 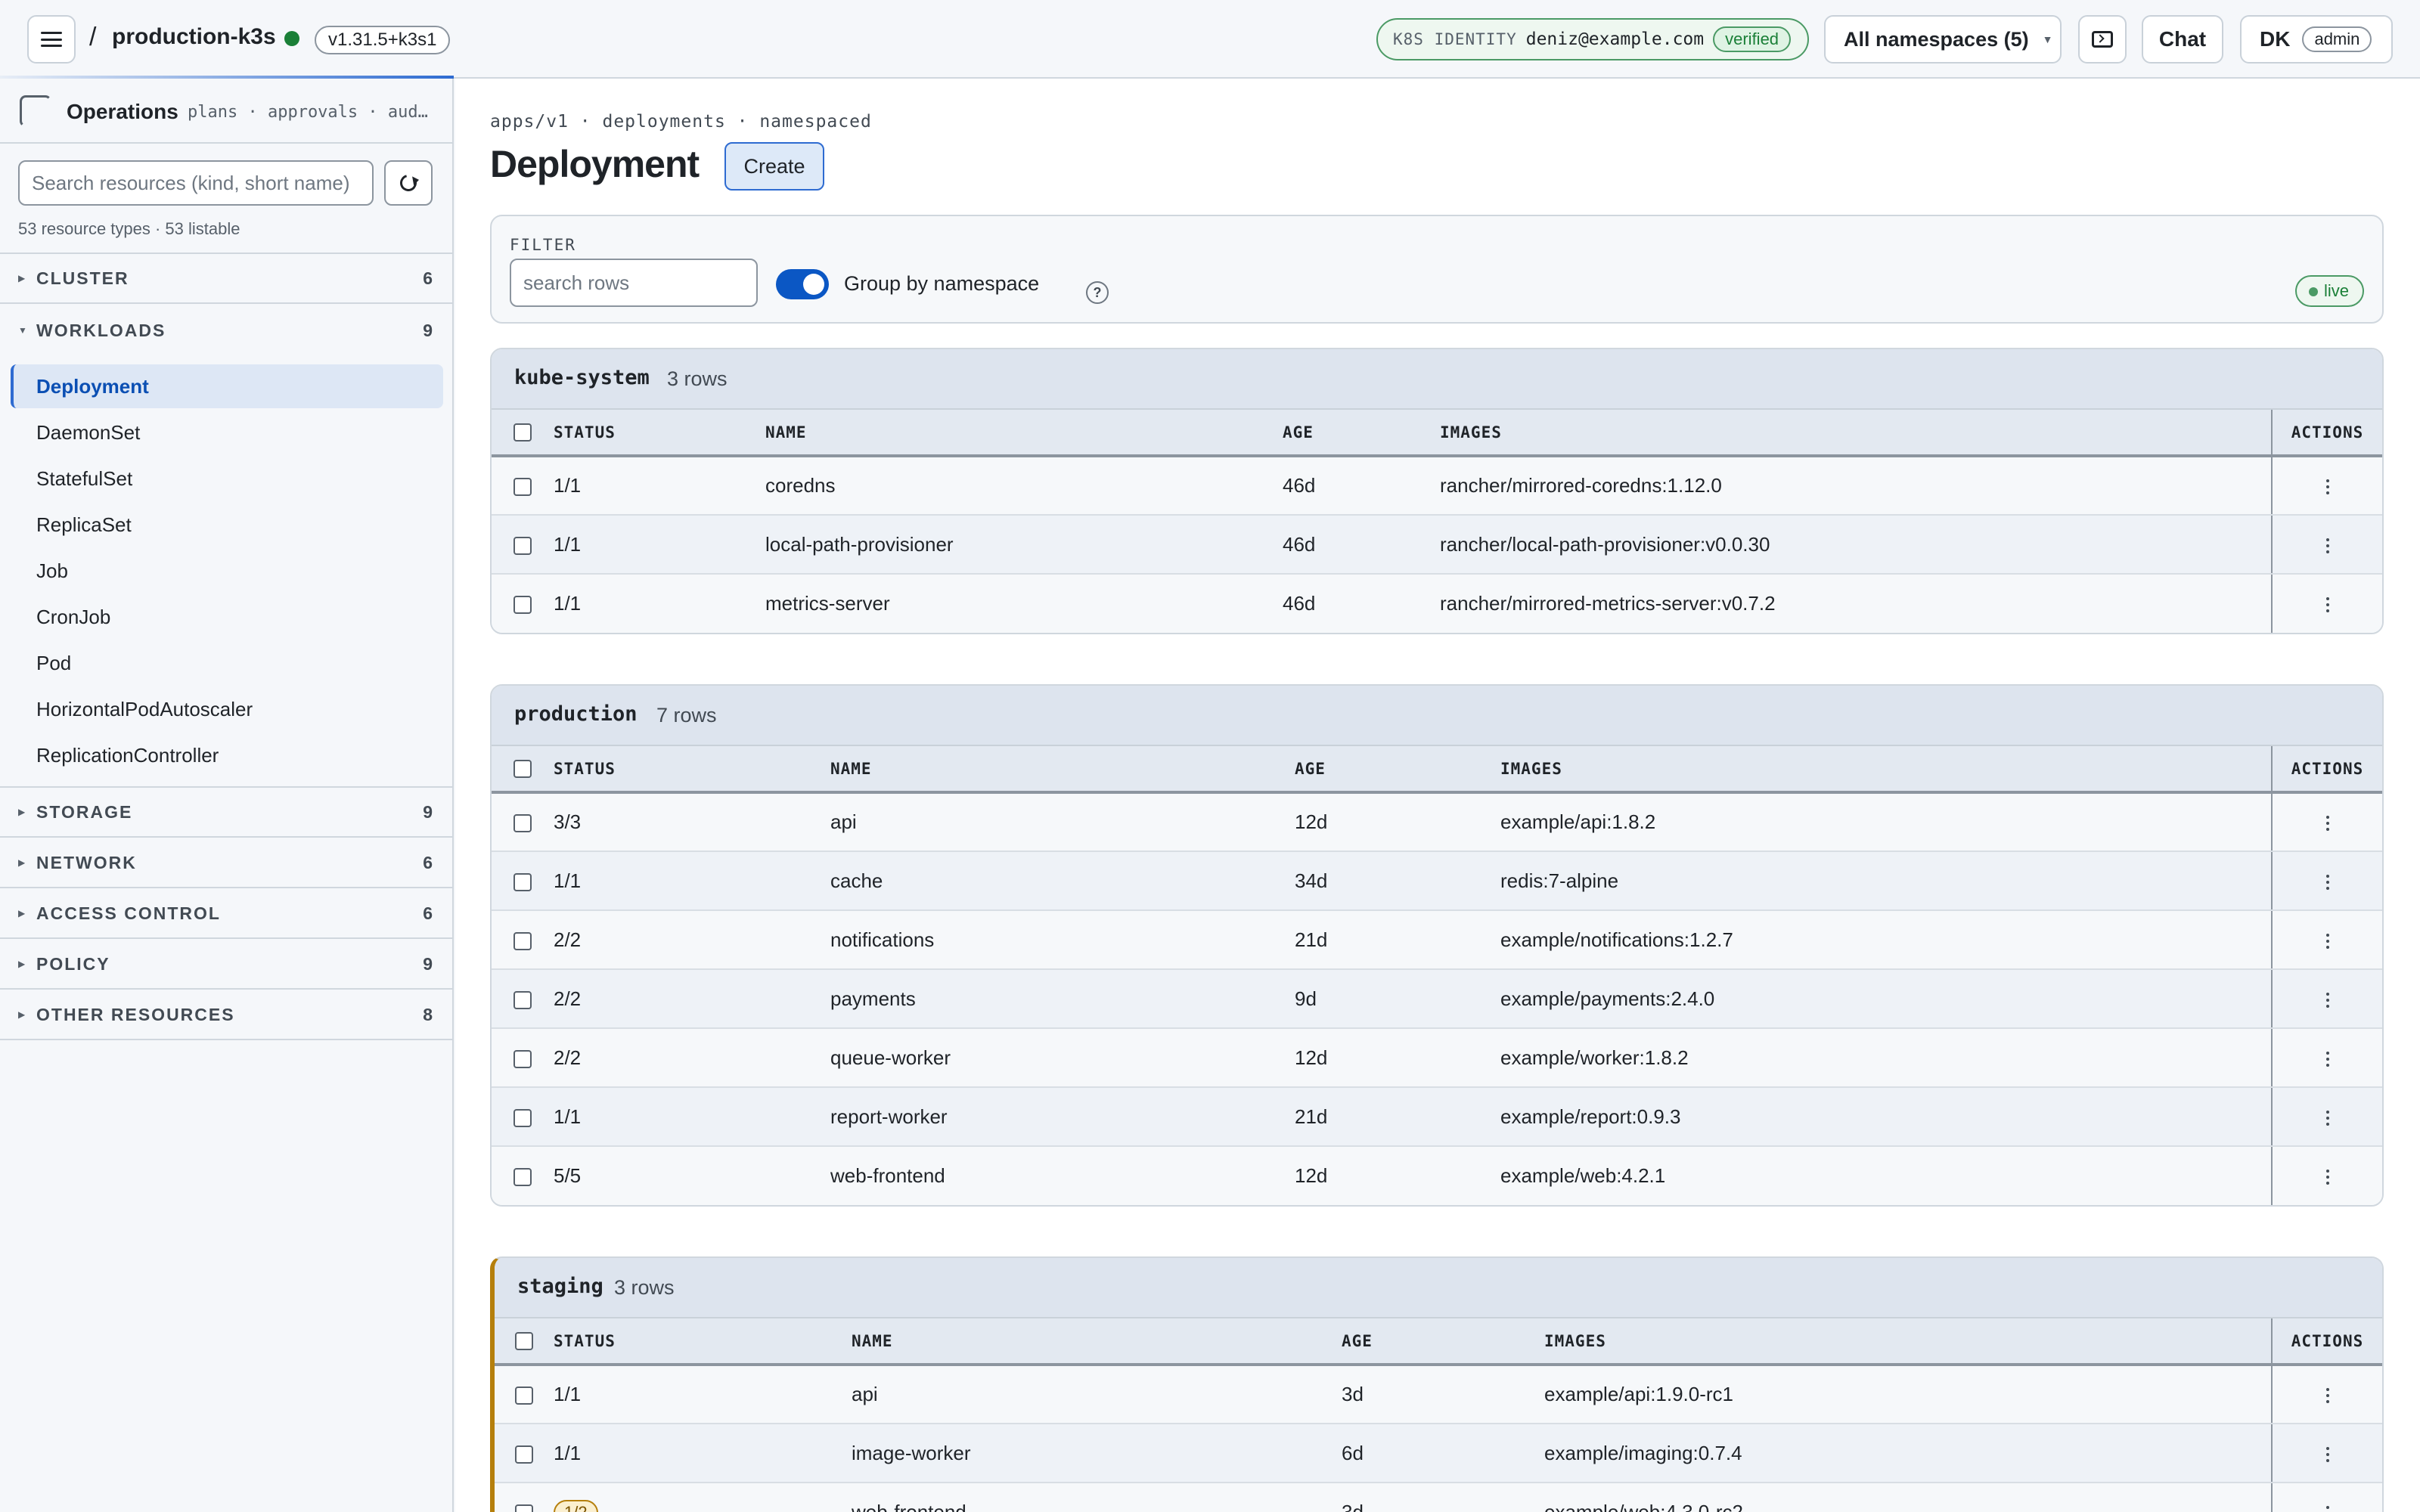 What do you see at coordinates (1062, 881) in the screenshot?
I see `row-name: cache` at bounding box center [1062, 881].